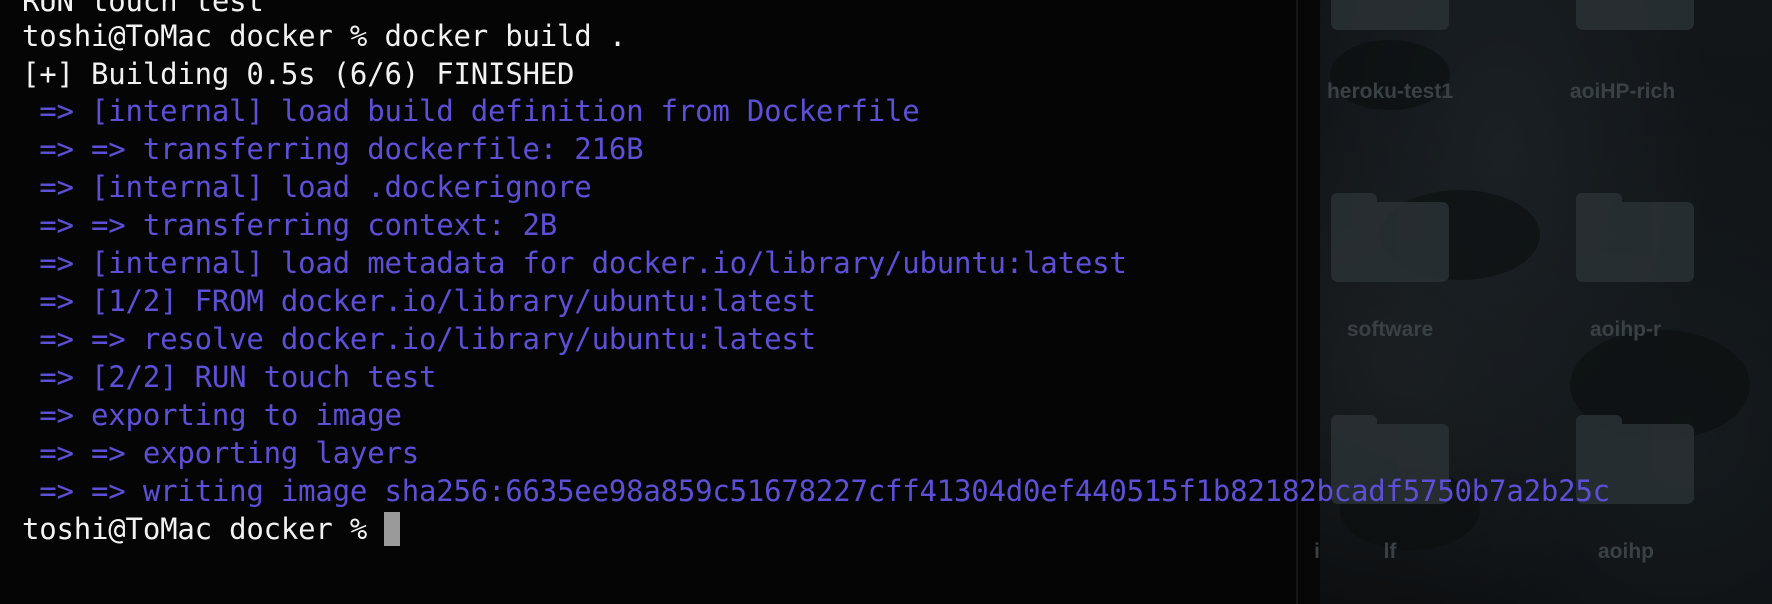  Describe the element at coordinates (229, 377) in the screenshot. I see `terminal-output-line: => [2/2] RUN touch test` at that location.